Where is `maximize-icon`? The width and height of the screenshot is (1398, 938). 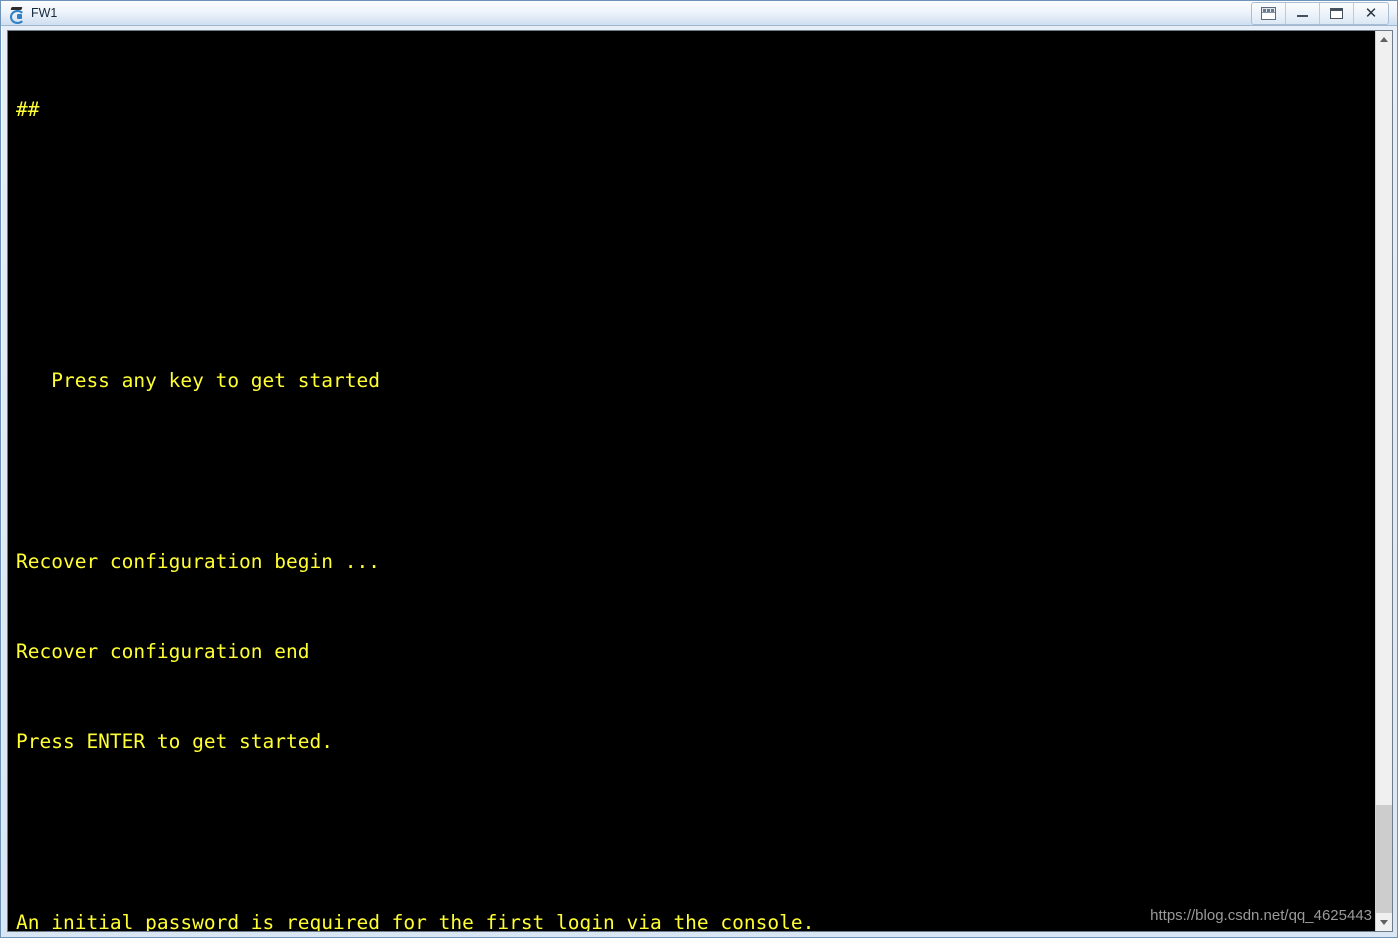
maximize-icon is located at coordinates (1336, 13).